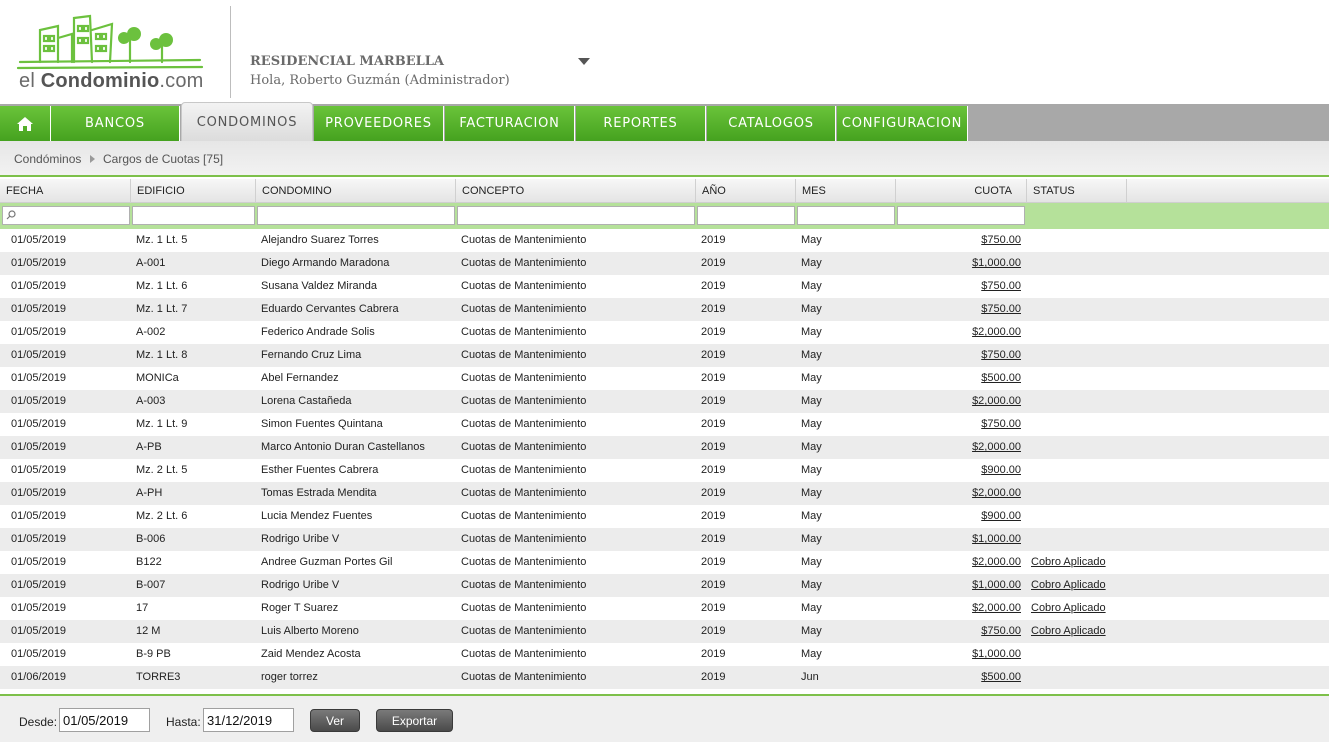 The image size is (1329, 742). I want to click on column-header-condomino: CONDOMINO, so click(356, 191).